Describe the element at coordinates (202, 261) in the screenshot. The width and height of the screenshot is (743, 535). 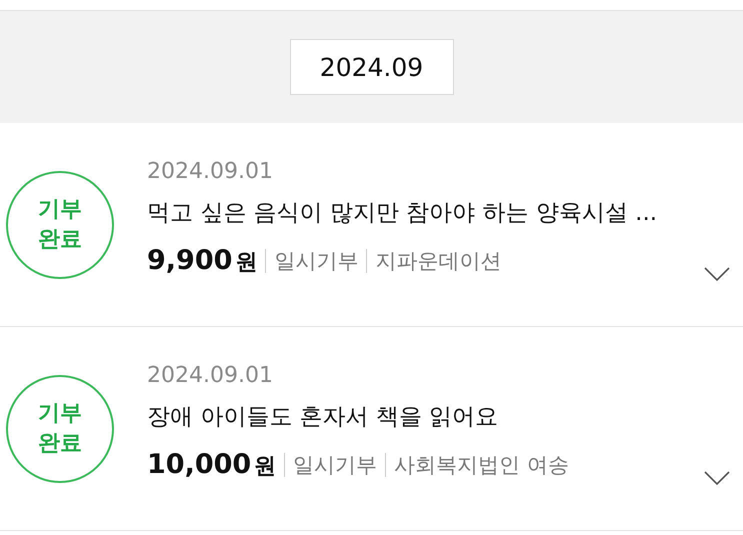
I see `donation-amount: 9,900 원` at that location.